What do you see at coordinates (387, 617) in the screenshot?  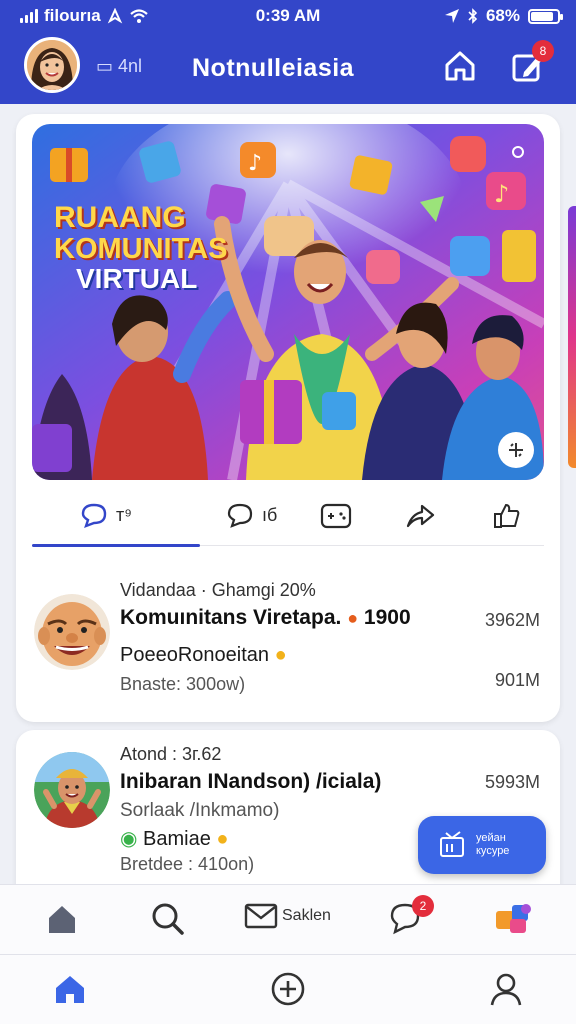 I see `post-title-count: 1900` at bounding box center [387, 617].